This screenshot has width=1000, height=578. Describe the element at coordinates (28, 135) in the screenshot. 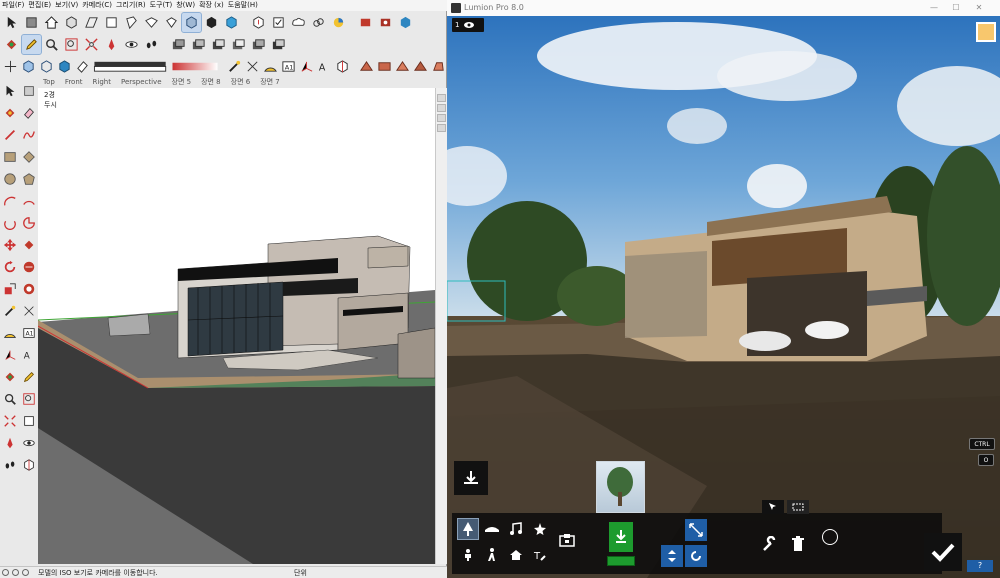

I see `freehand-icon` at that location.